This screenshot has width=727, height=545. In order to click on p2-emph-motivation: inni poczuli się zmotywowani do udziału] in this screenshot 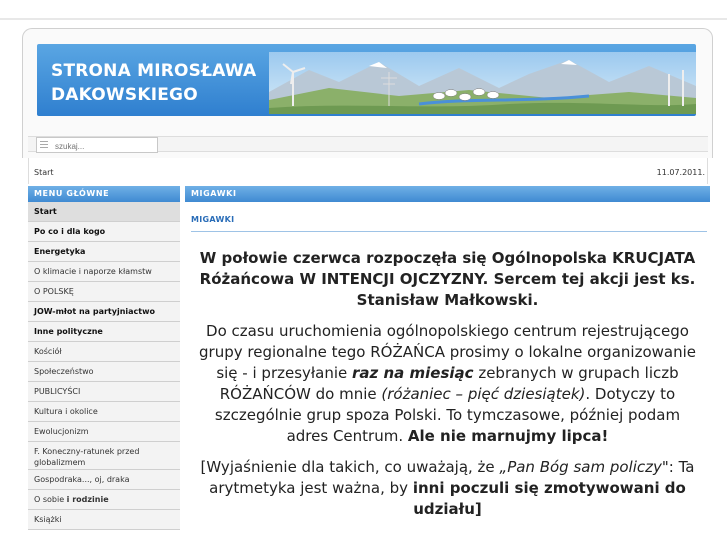, I will do `click(549, 498)`.